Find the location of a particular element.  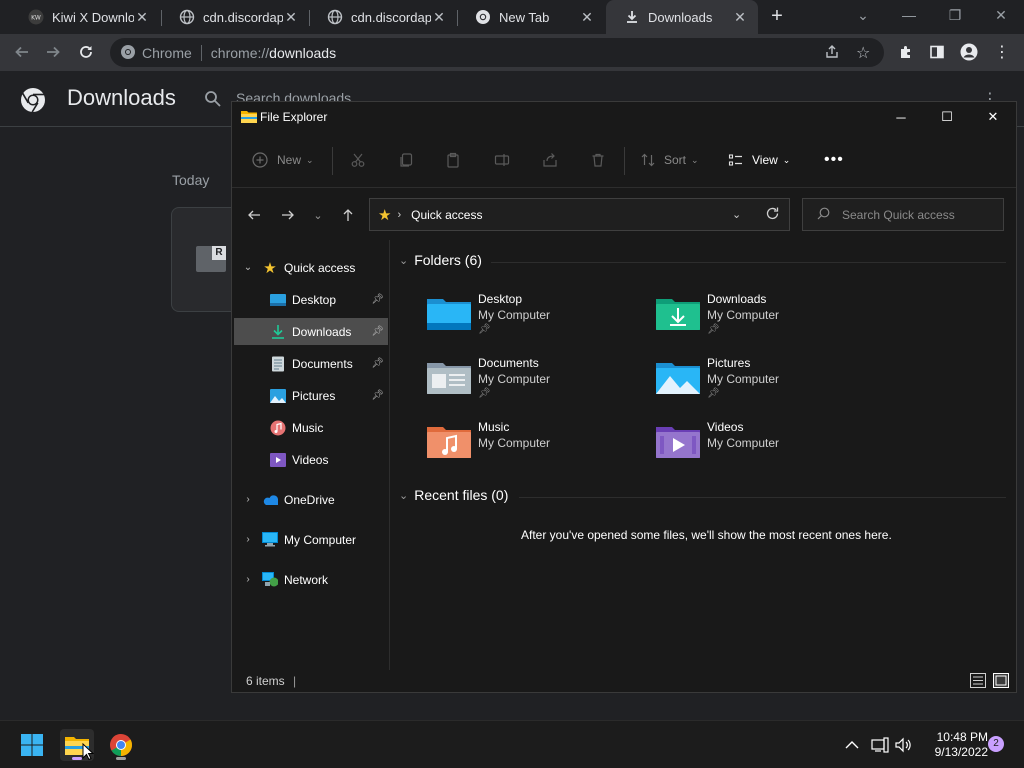

details-view-icon is located at coordinates (978, 682).